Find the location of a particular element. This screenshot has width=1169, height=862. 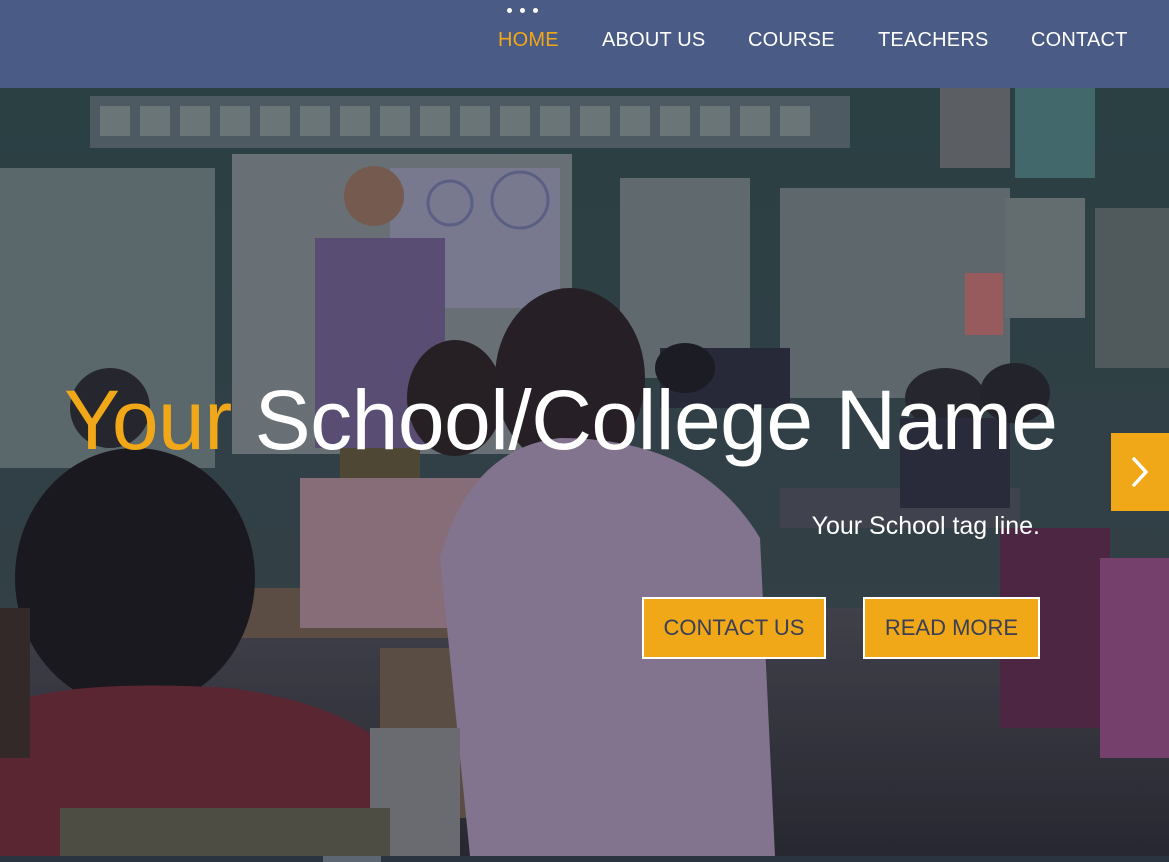

contact-us-button: CONTACT US is located at coordinates (734, 628).